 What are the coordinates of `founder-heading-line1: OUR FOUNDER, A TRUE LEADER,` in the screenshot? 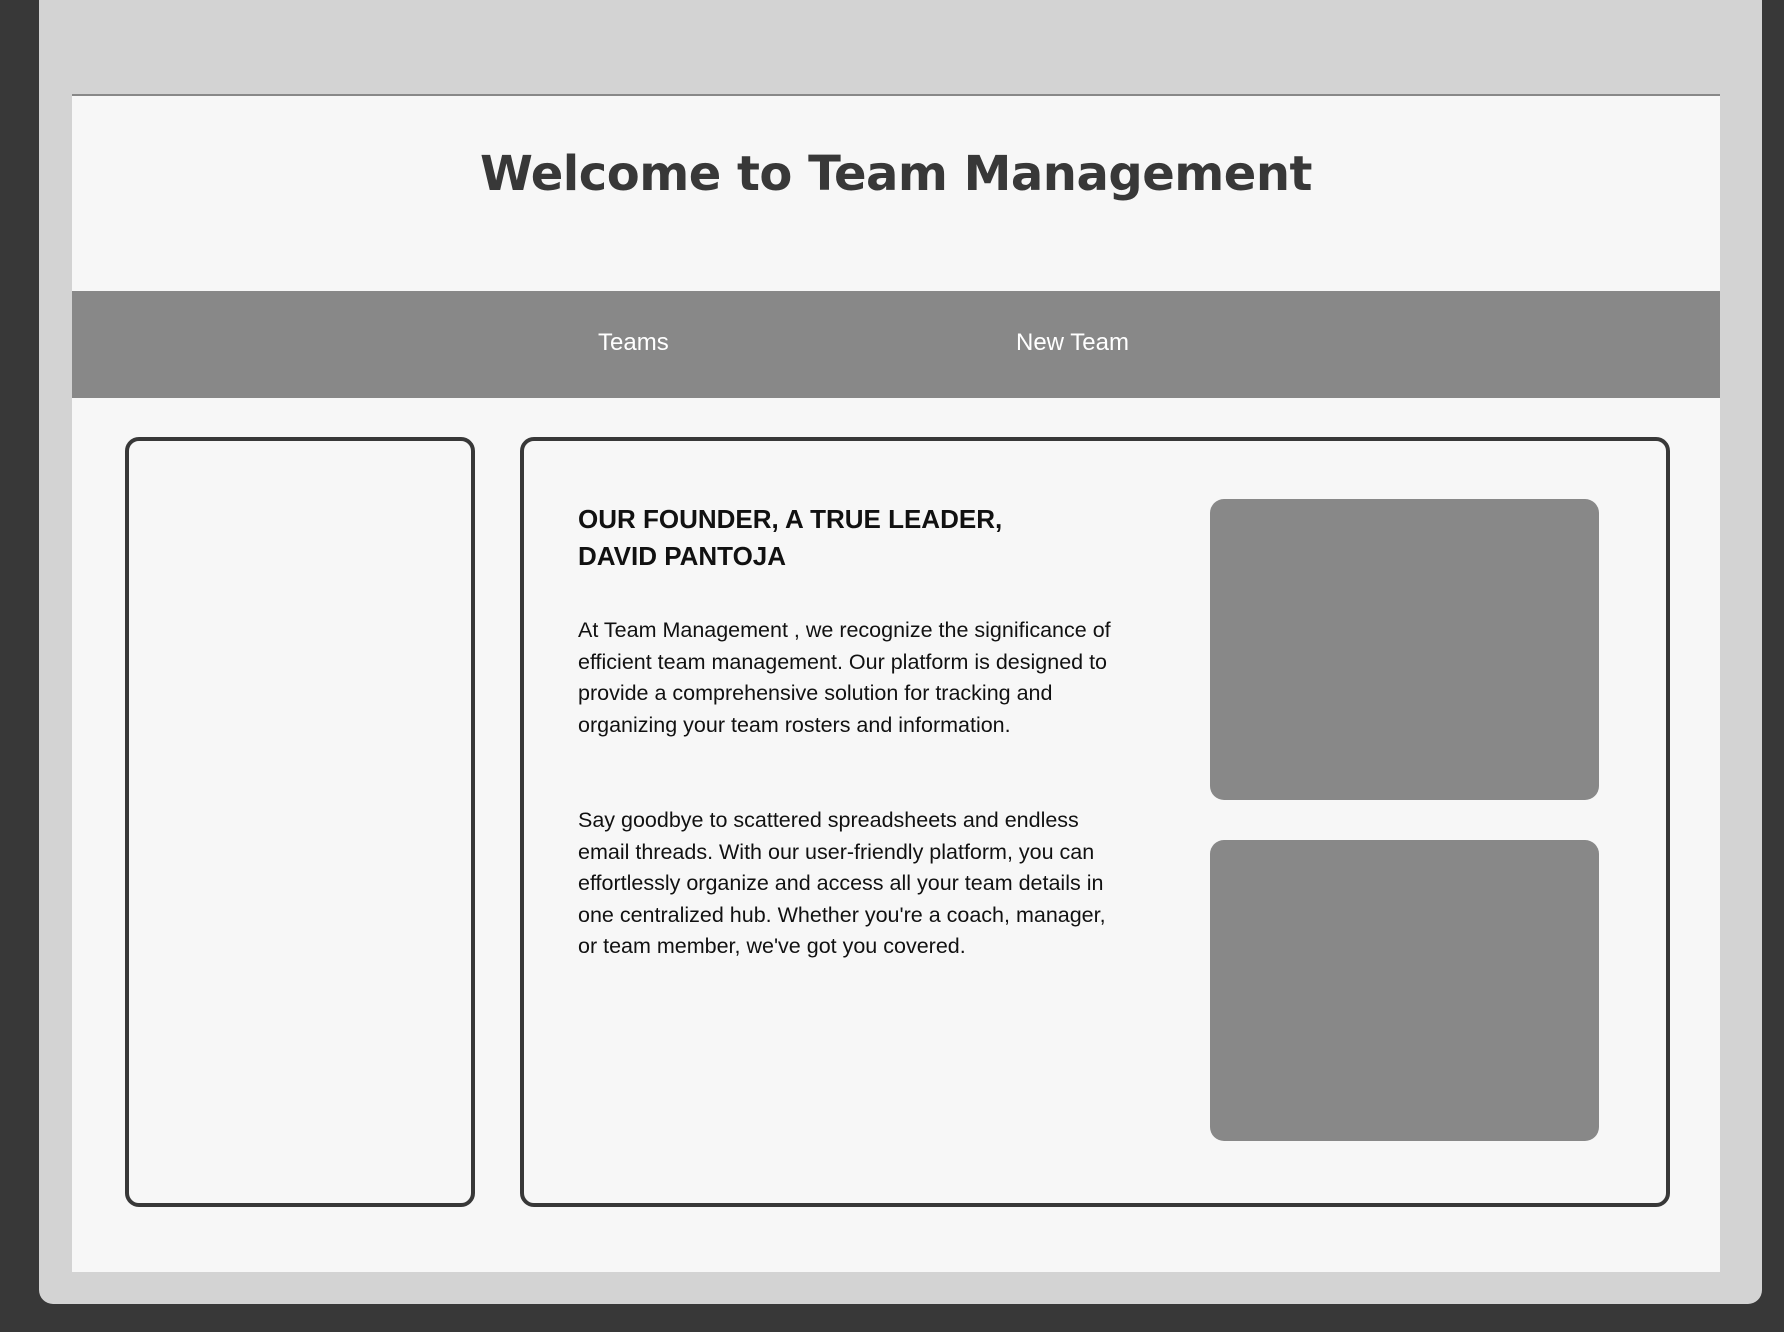 It's located at (790, 519).